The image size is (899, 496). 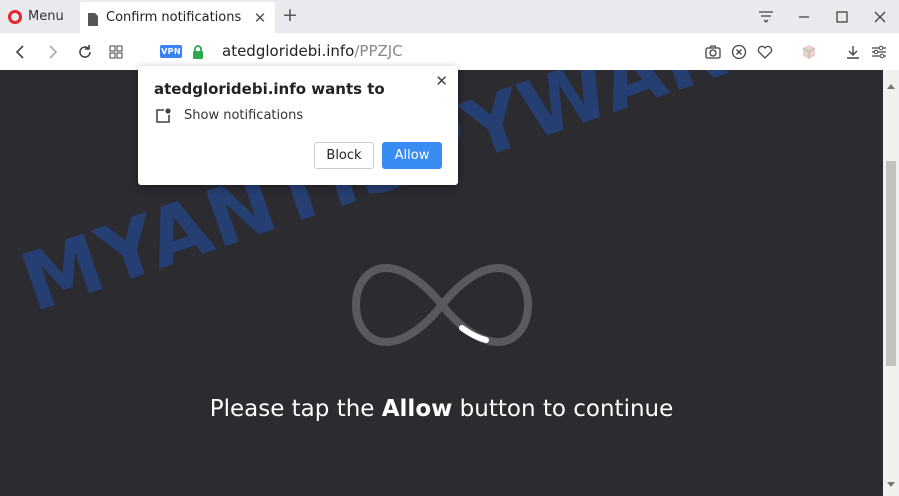 What do you see at coordinates (46, 16) in the screenshot?
I see `menu-label: Menu` at bounding box center [46, 16].